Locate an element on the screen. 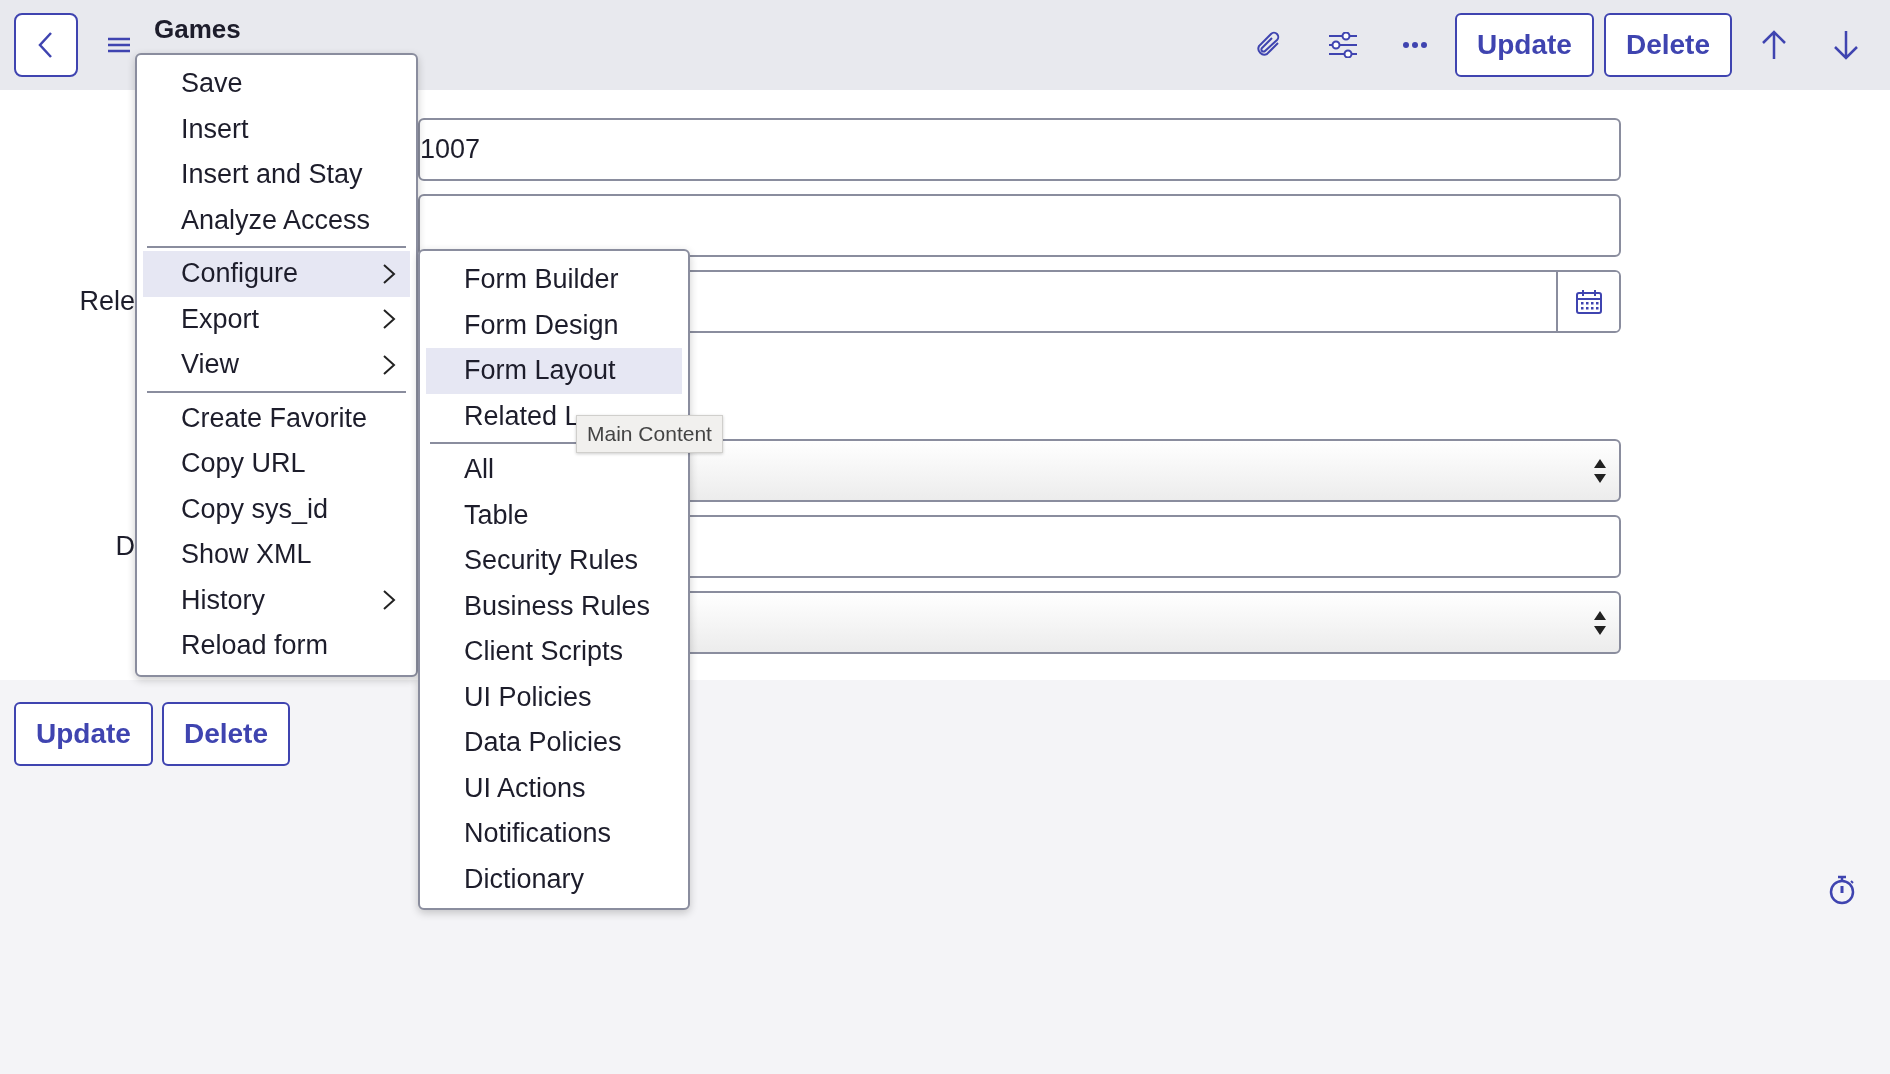 Image resolution: width=1890 pixels, height=1074 pixels. menu-item: Business Rules is located at coordinates (554, 606).